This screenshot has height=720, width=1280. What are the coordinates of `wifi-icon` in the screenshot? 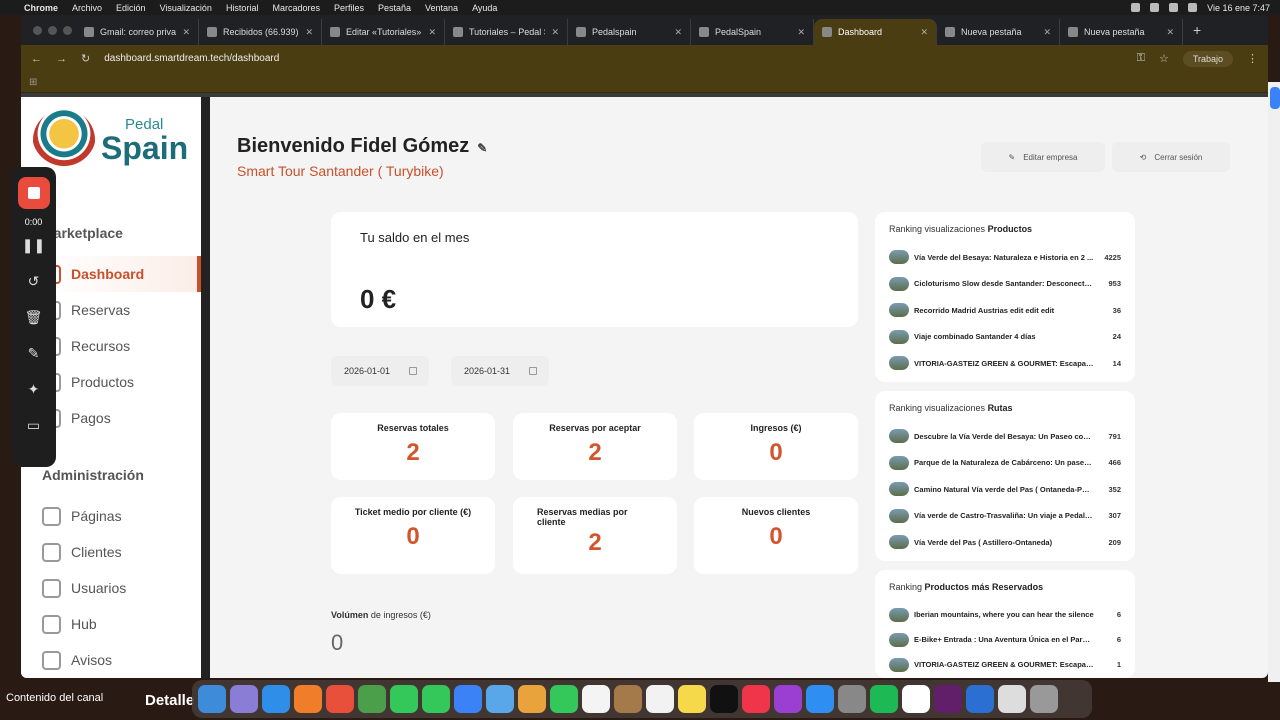 It's located at (1155, 7).